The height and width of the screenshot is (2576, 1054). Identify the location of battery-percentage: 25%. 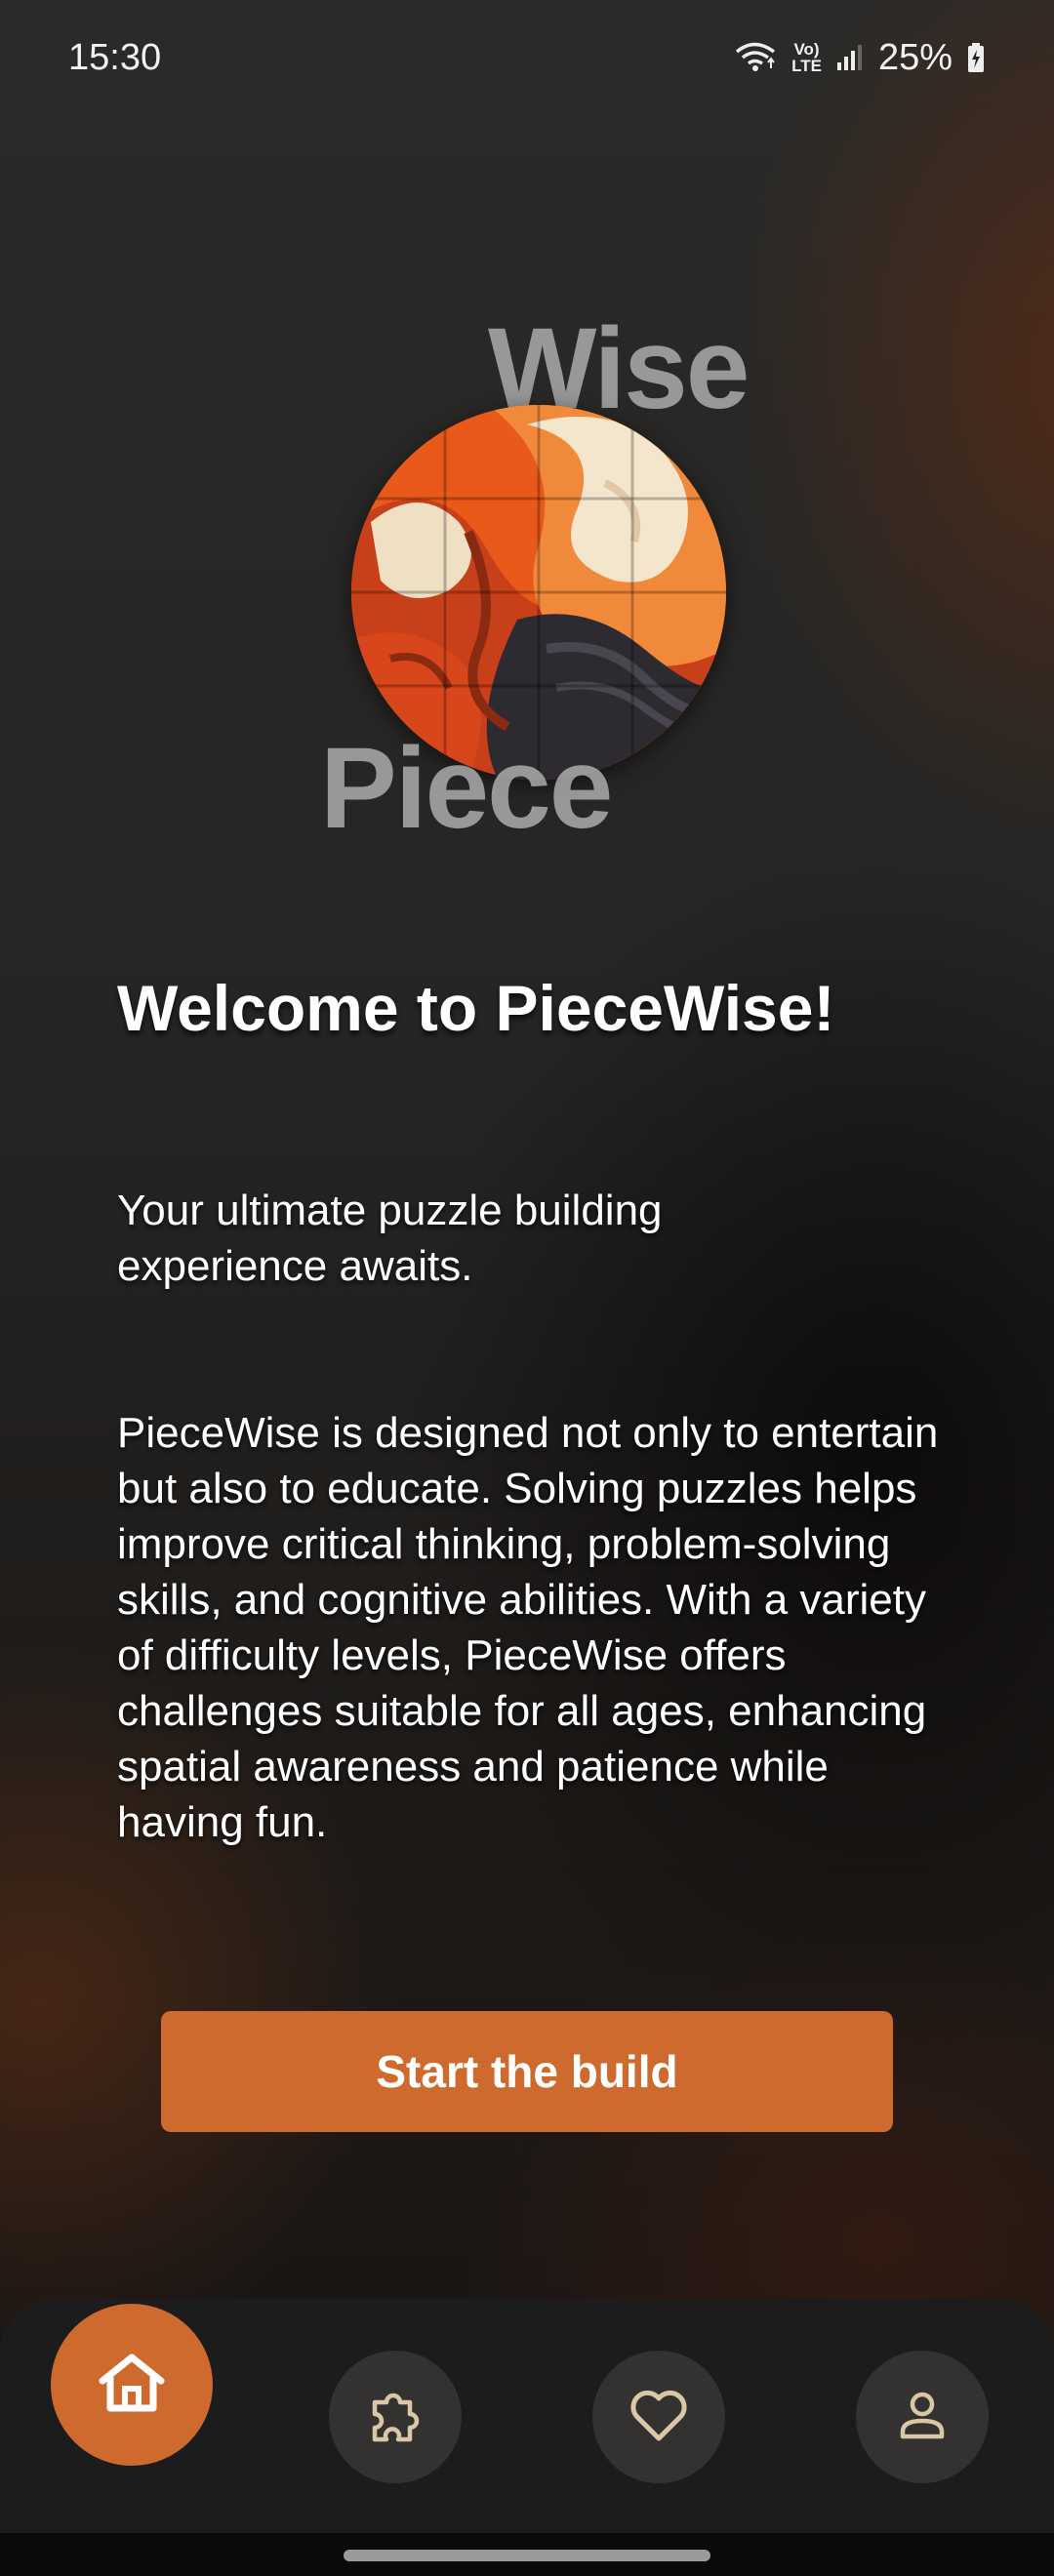
(915, 57).